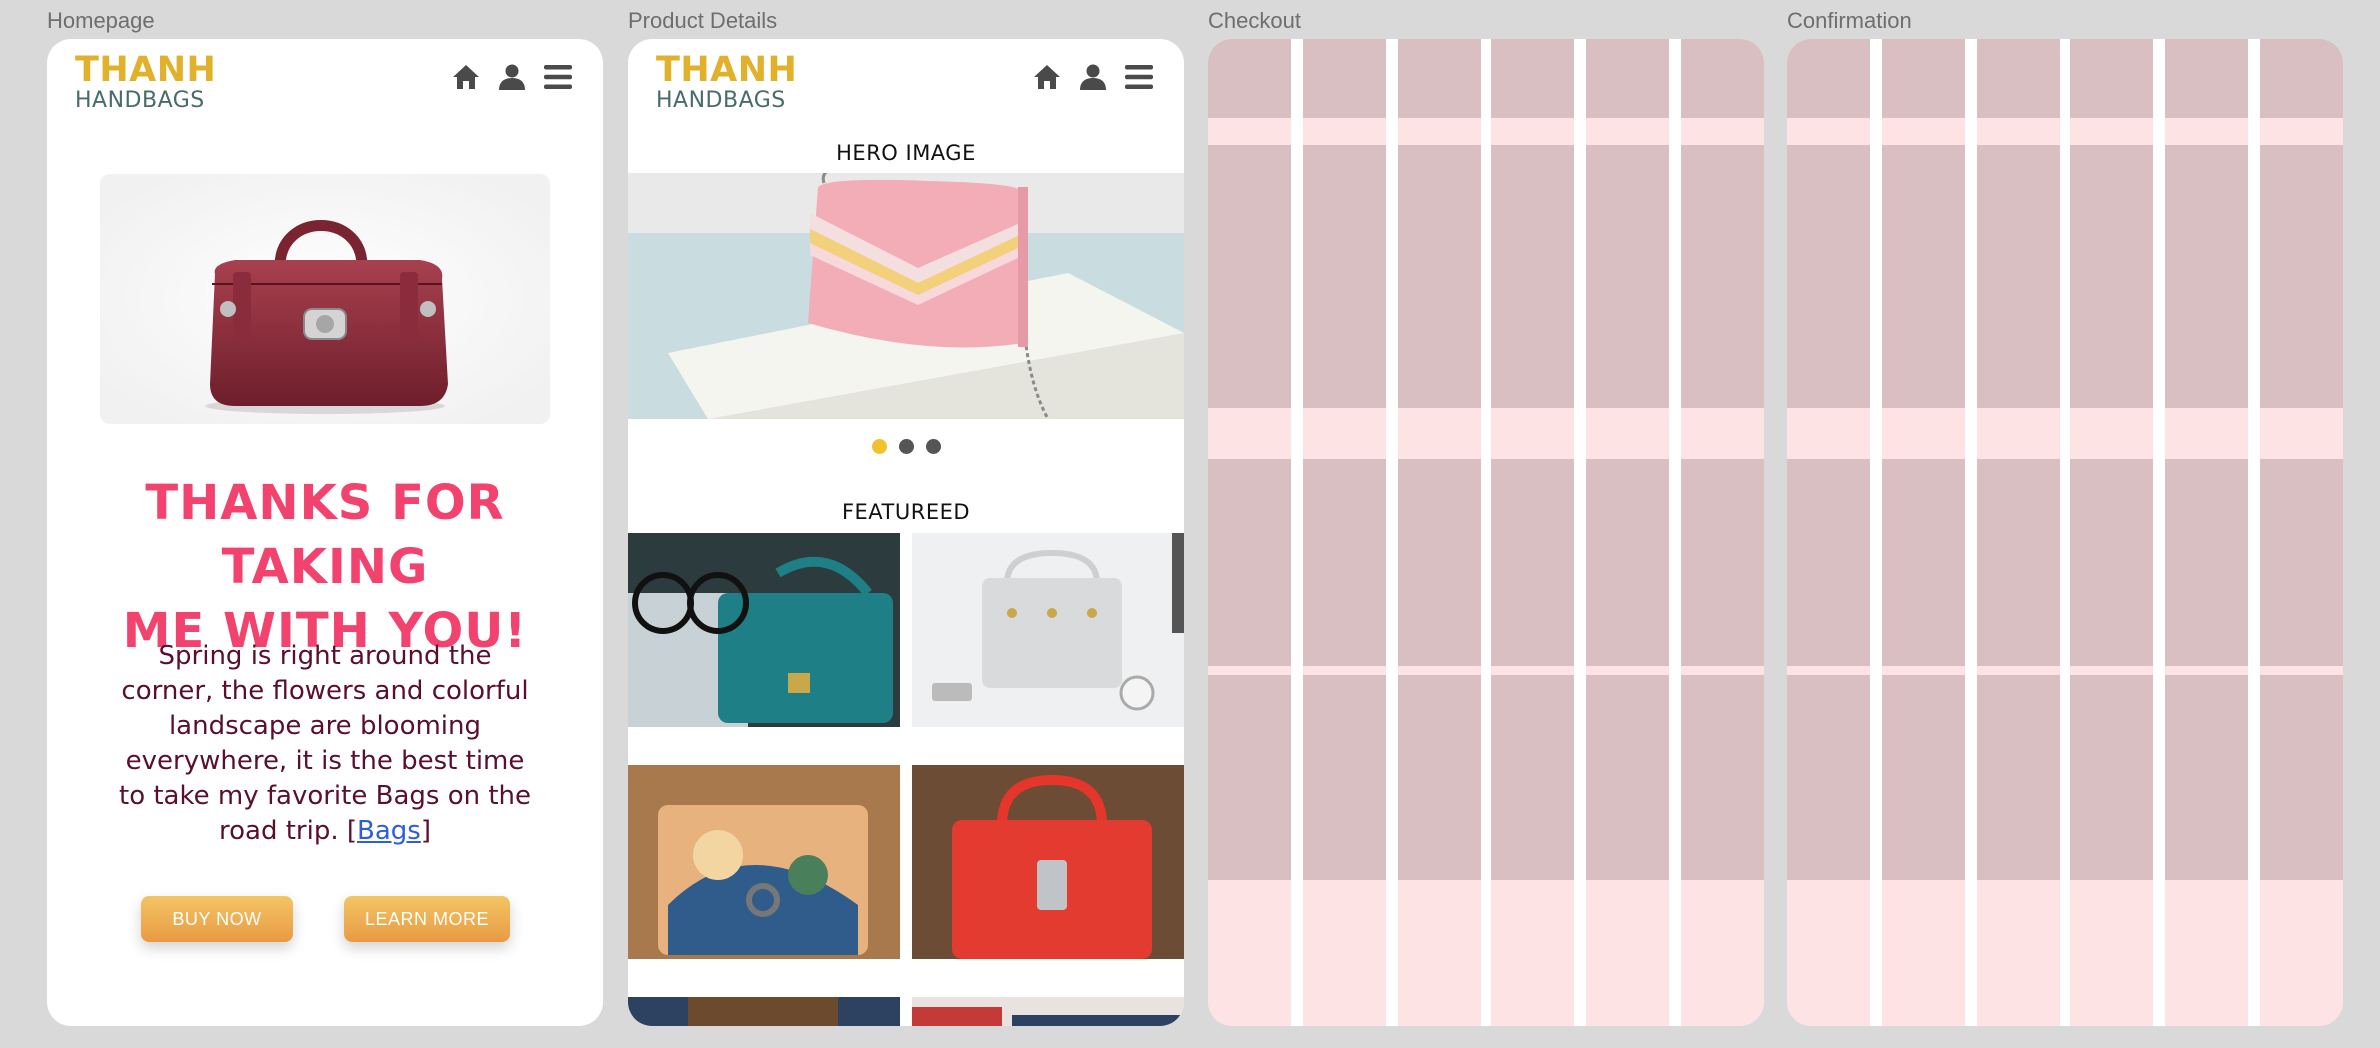 This screenshot has height=1048, width=2380. What do you see at coordinates (427, 919) in the screenshot?
I see `learn-more-button: LEARN MORE` at bounding box center [427, 919].